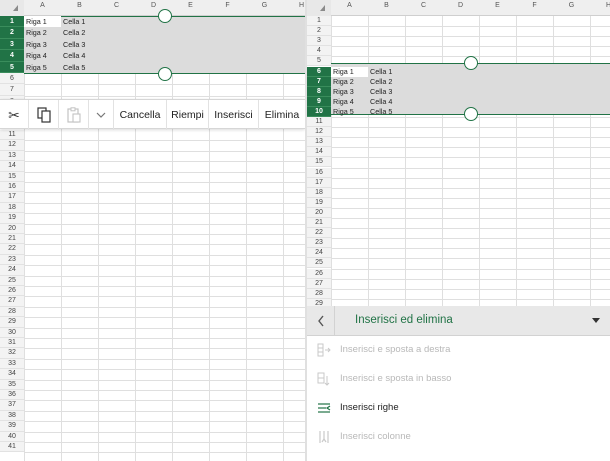 This screenshot has height=461, width=610. What do you see at coordinates (188, 115) in the screenshot?
I see `fill-button: Riempi` at bounding box center [188, 115].